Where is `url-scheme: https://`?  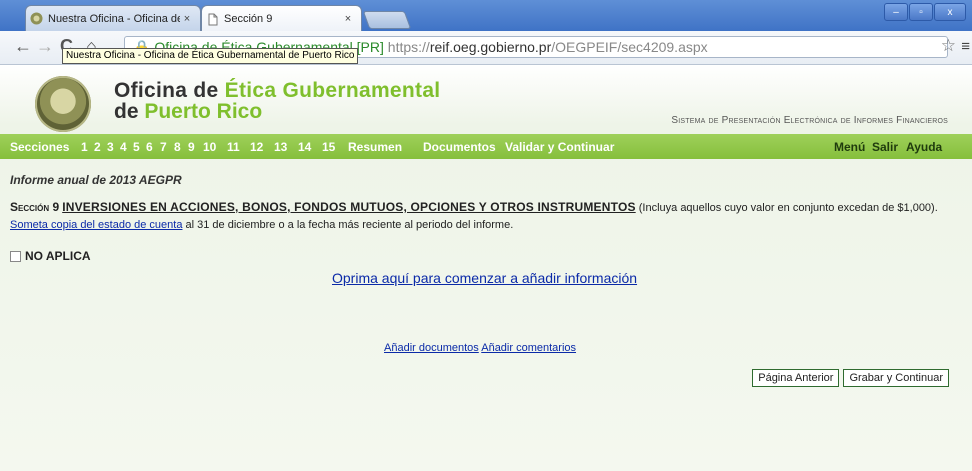 url-scheme: https:// is located at coordinates (408, 47).